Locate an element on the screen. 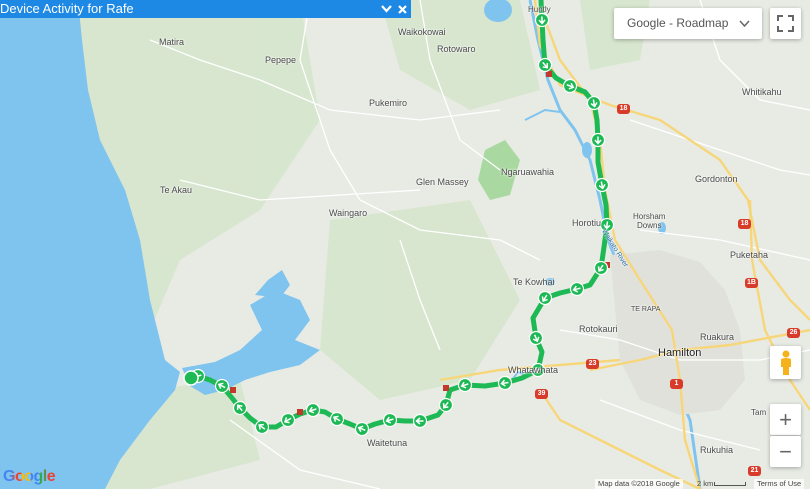 The image size is (810, 489). place-label: Gordonton is located at coordinates (716, 179).